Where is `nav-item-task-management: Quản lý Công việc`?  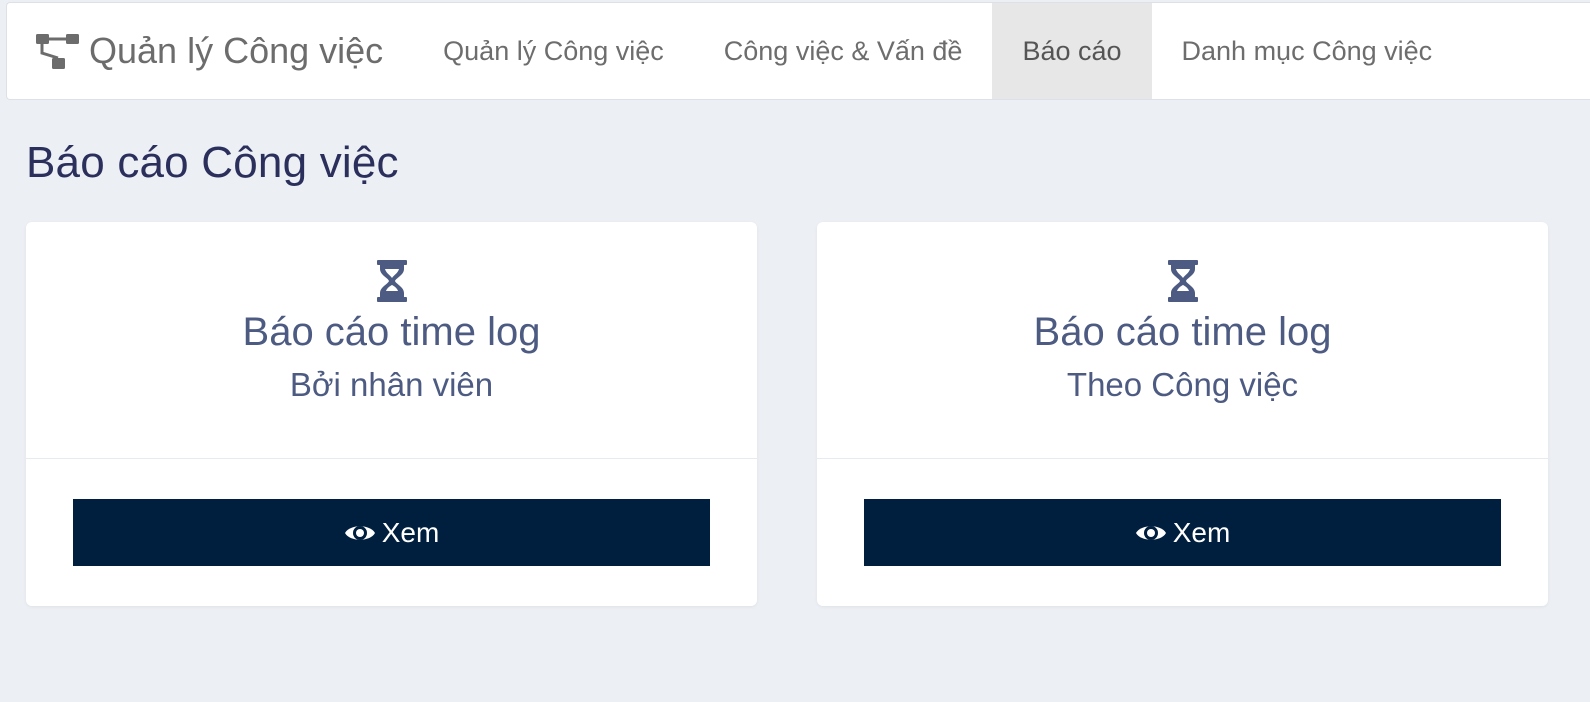 nav-item-task-management: Quản lý Công việc is located at coordinates (553, 51).